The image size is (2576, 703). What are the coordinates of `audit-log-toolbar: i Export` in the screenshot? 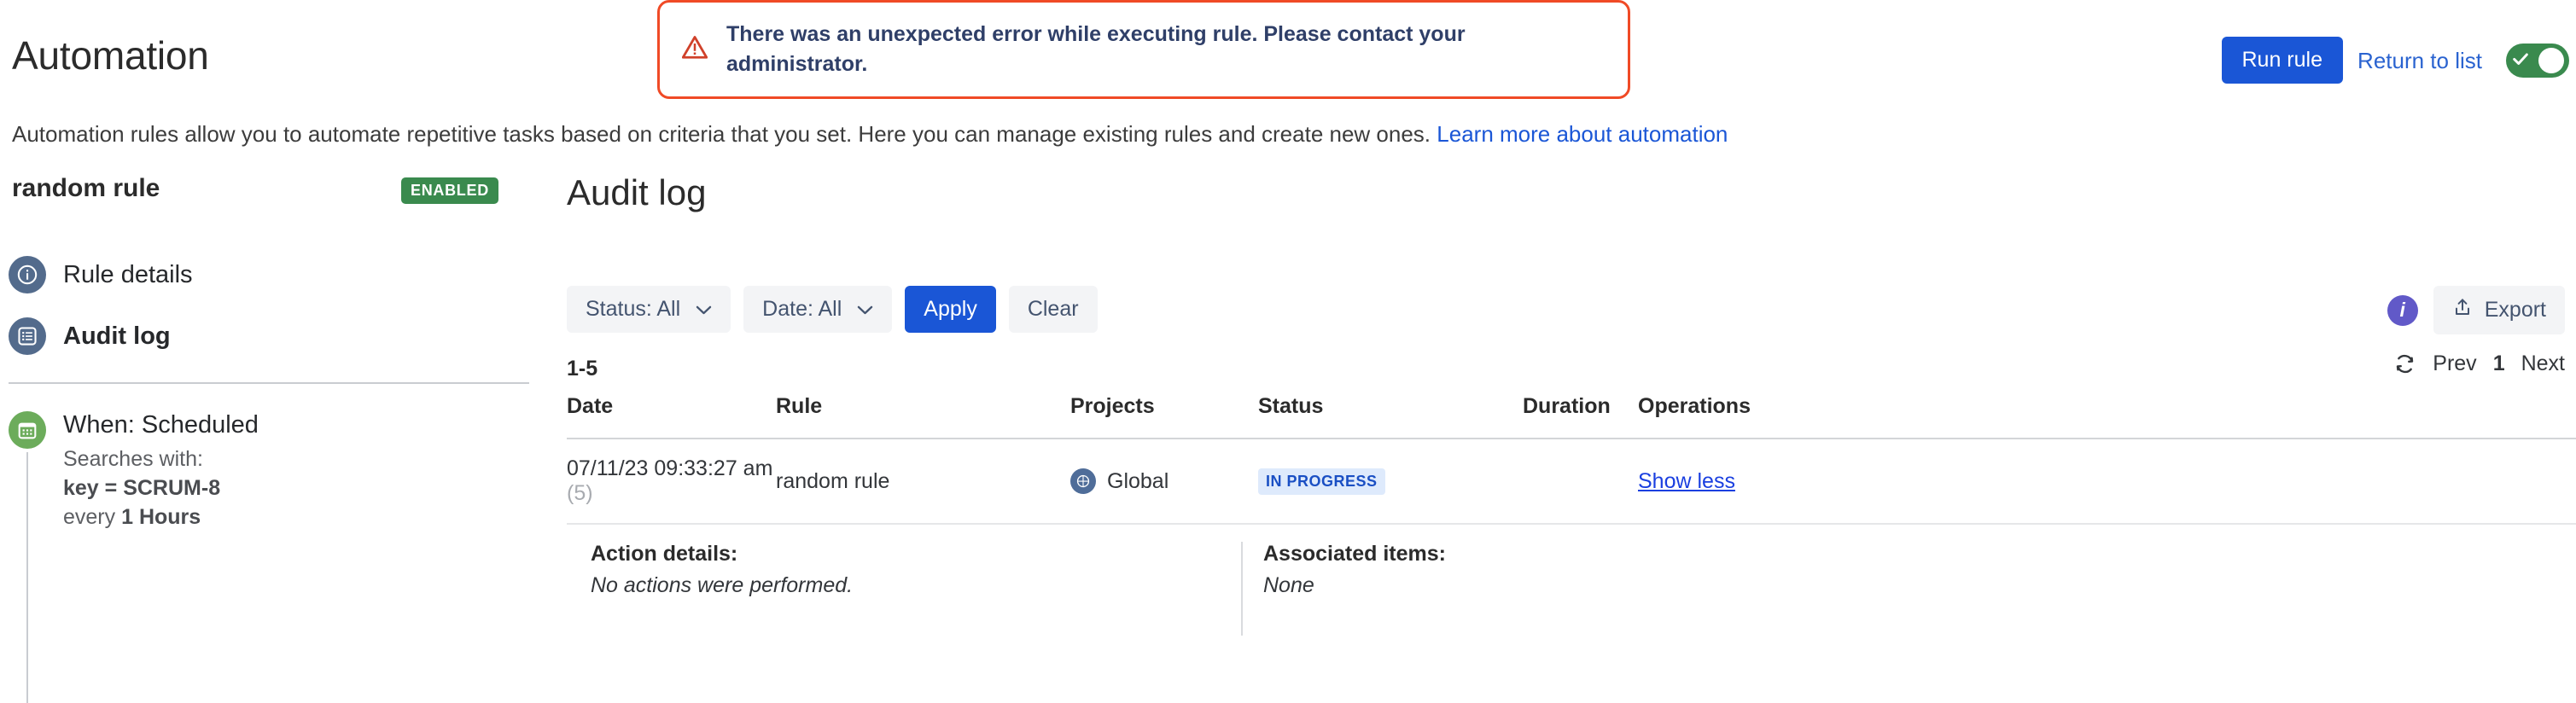 It's located at (2476, 310).